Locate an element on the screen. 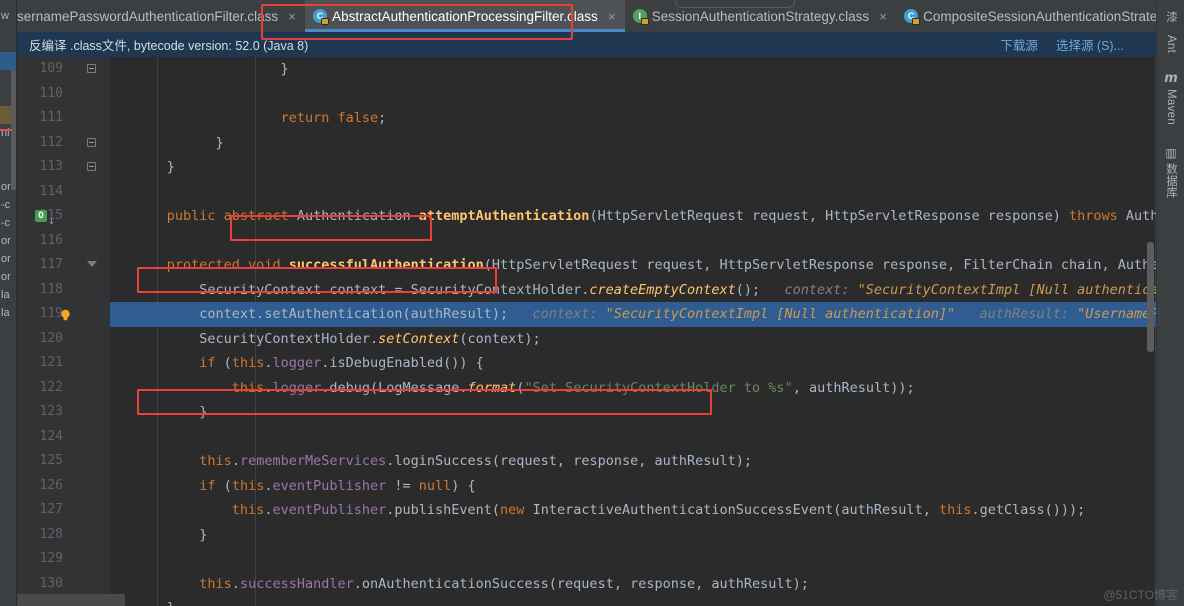 The image size is (1184, 606). gutter-line: 118 is located at coordinates (63, 290).